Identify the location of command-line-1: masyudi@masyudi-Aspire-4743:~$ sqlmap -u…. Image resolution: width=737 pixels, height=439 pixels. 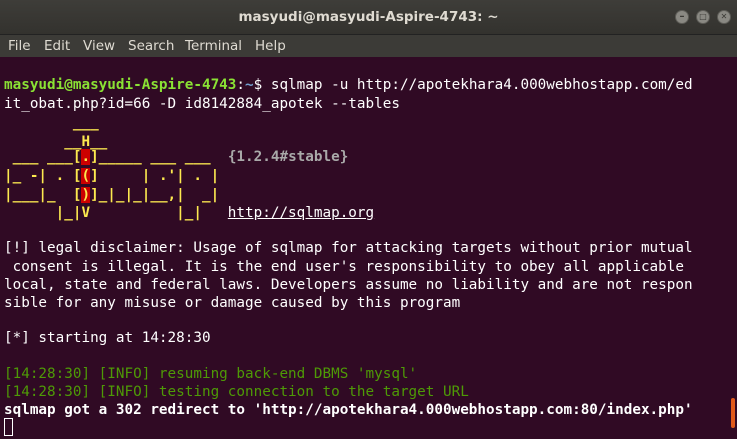
(348, 85).